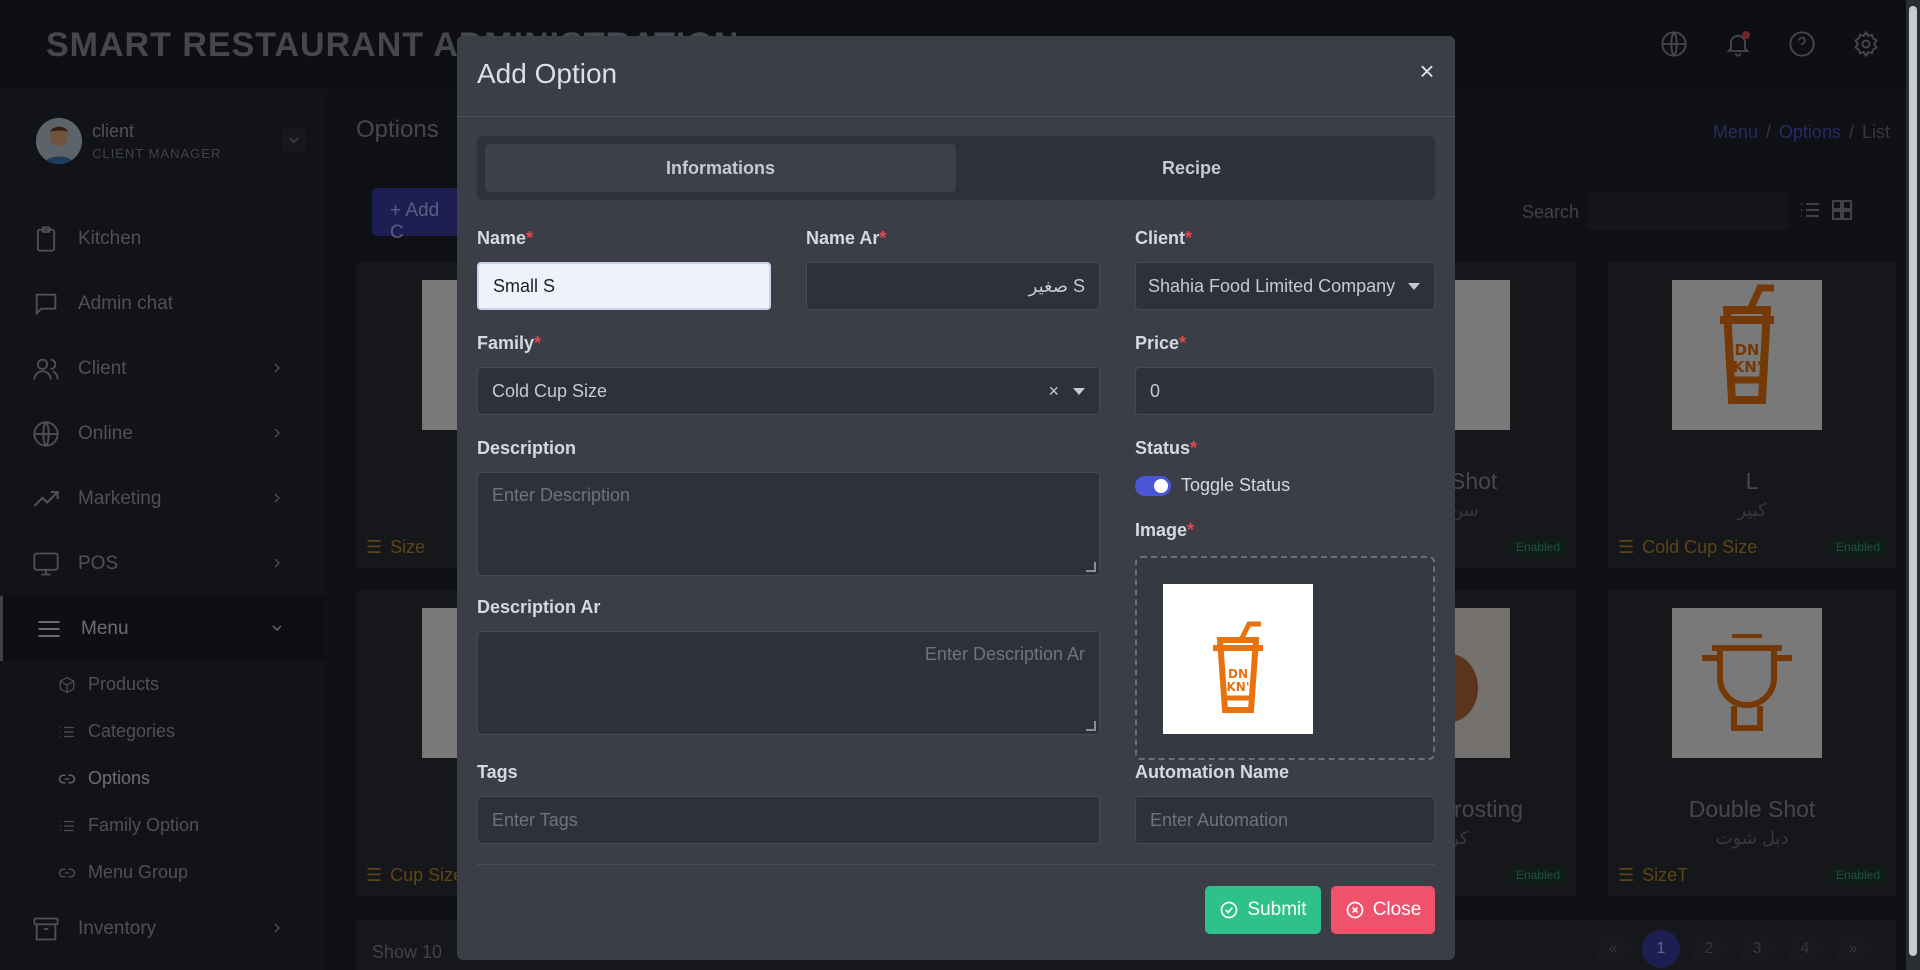  I want to click on check-circle-icon, so click(1229, 910).